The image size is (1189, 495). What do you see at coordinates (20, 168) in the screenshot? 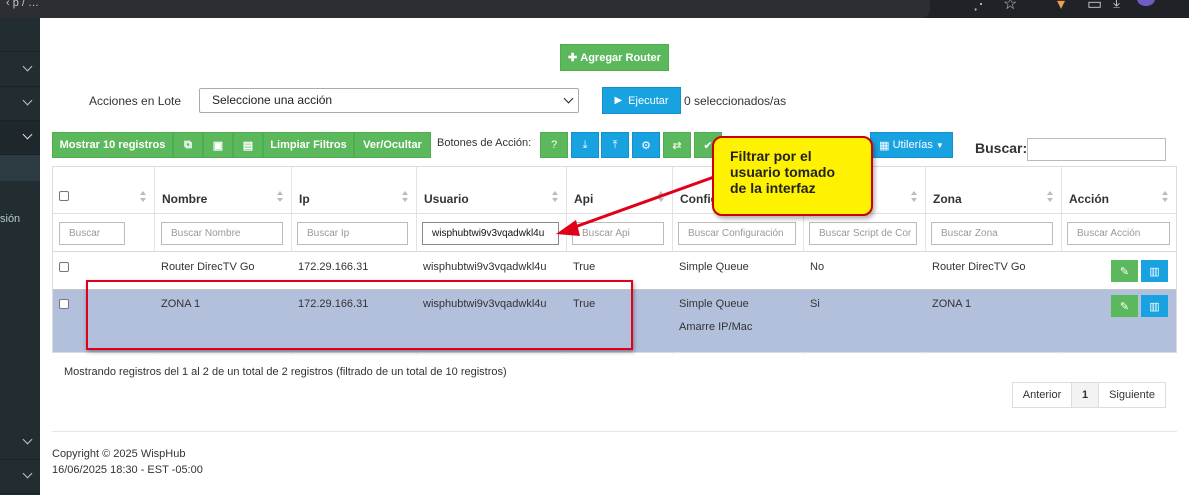
I see `sidebar-subitem` at bounding box center [20, 168].